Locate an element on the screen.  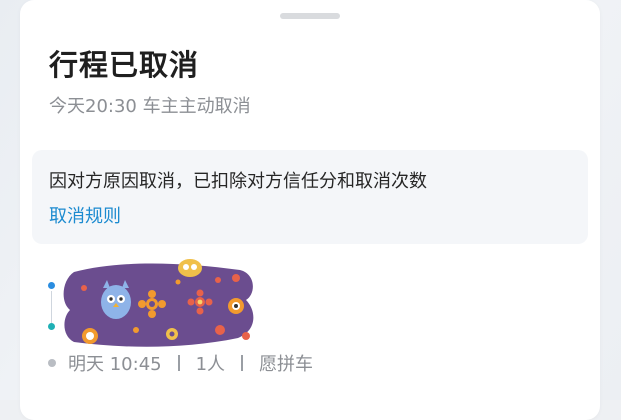
page-title: 行程已取消 is located at coordinates (124, 65).